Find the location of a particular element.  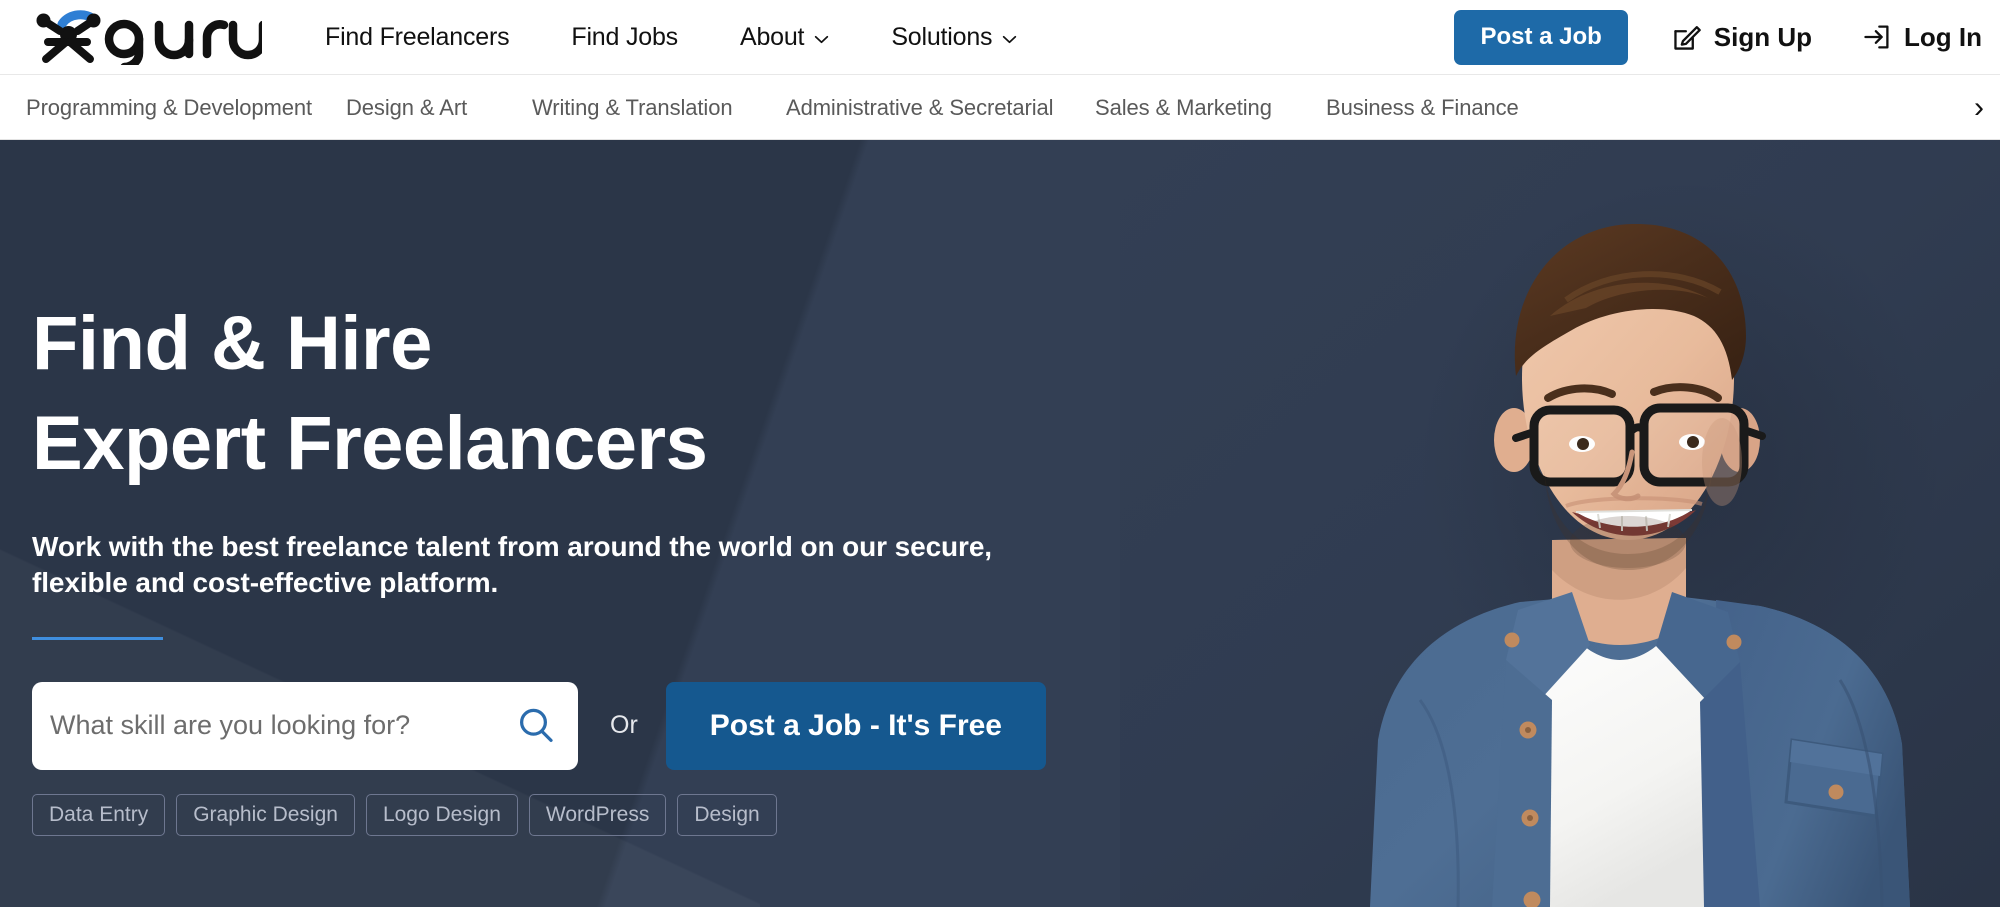

hero-heading-line-1: Find & Hire is located at coordinates (232, 343).